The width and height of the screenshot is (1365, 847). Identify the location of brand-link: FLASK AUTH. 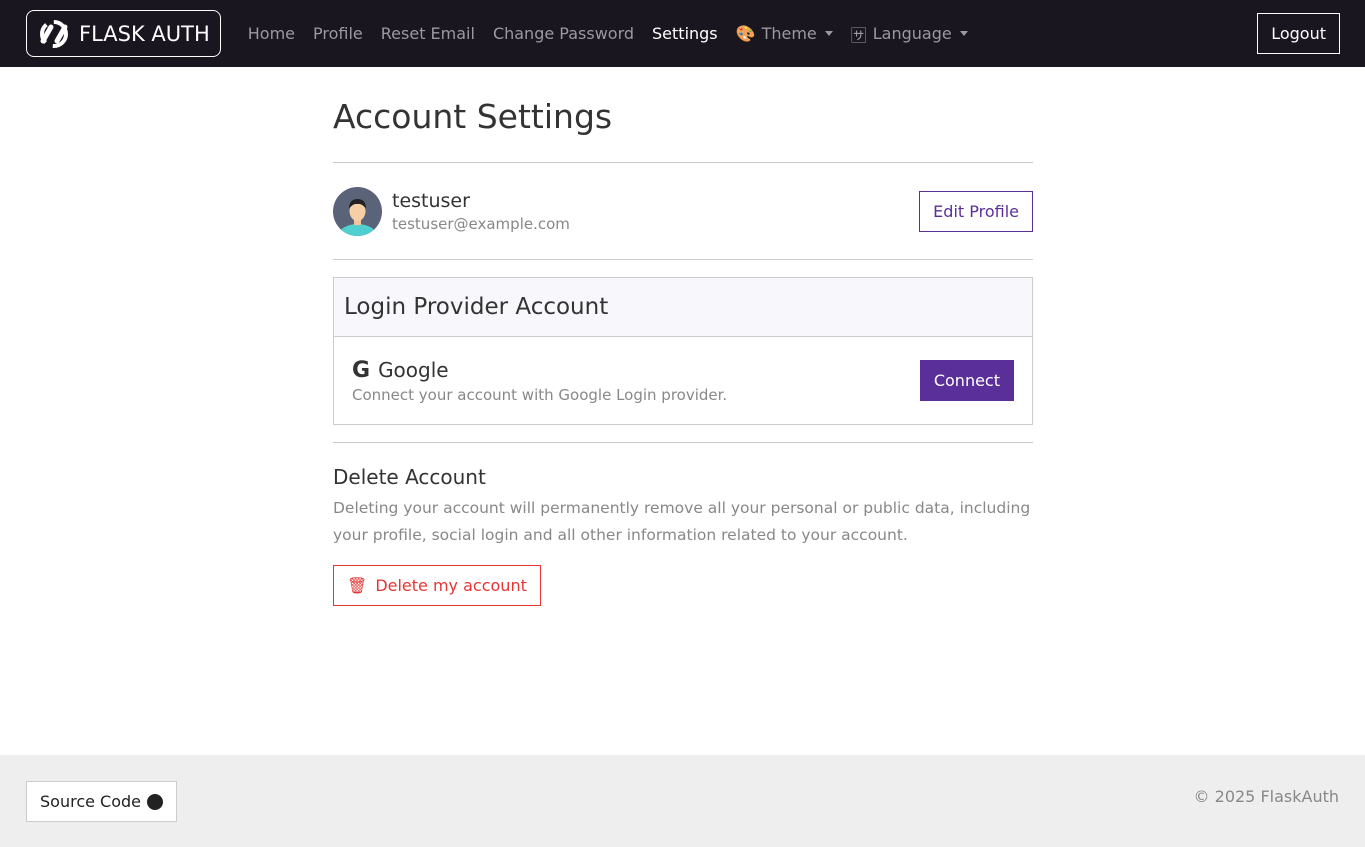
(123, 33).